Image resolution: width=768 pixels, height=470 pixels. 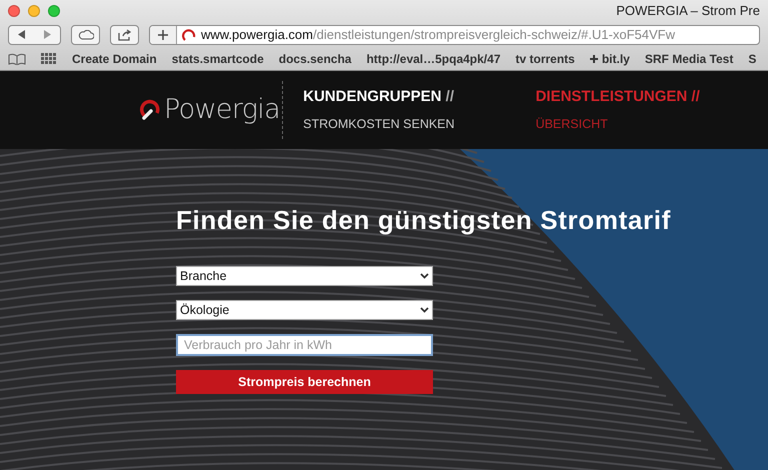 I want to click on share-button, so click(x=124, y=34).